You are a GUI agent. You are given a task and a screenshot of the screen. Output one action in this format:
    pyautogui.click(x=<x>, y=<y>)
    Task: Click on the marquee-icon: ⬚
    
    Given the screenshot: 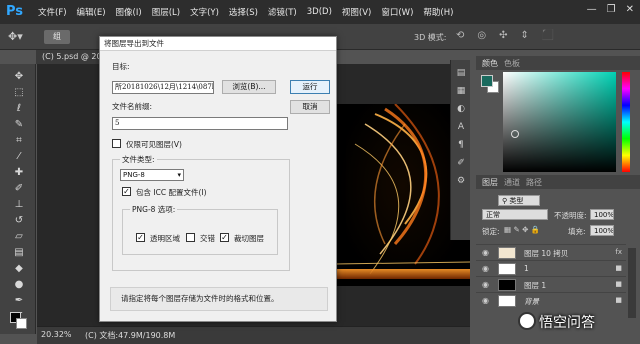 What is the action you would take?
    pyautogui.click(x=19, y=93)
    